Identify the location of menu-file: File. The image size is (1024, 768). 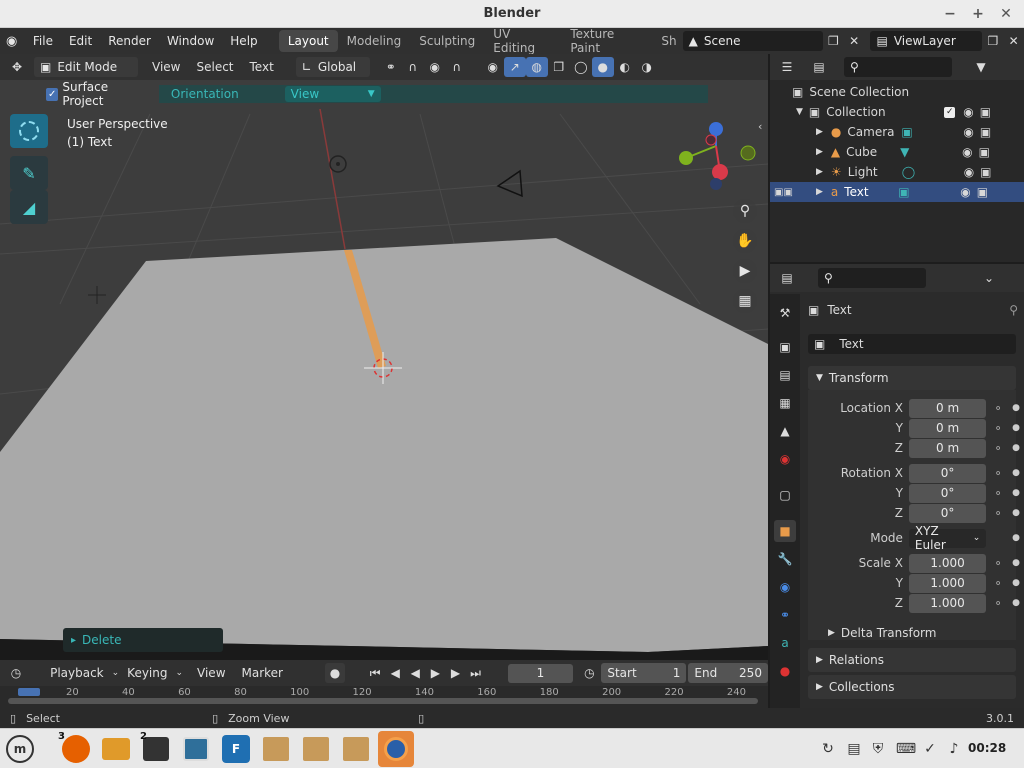
(43, 41).